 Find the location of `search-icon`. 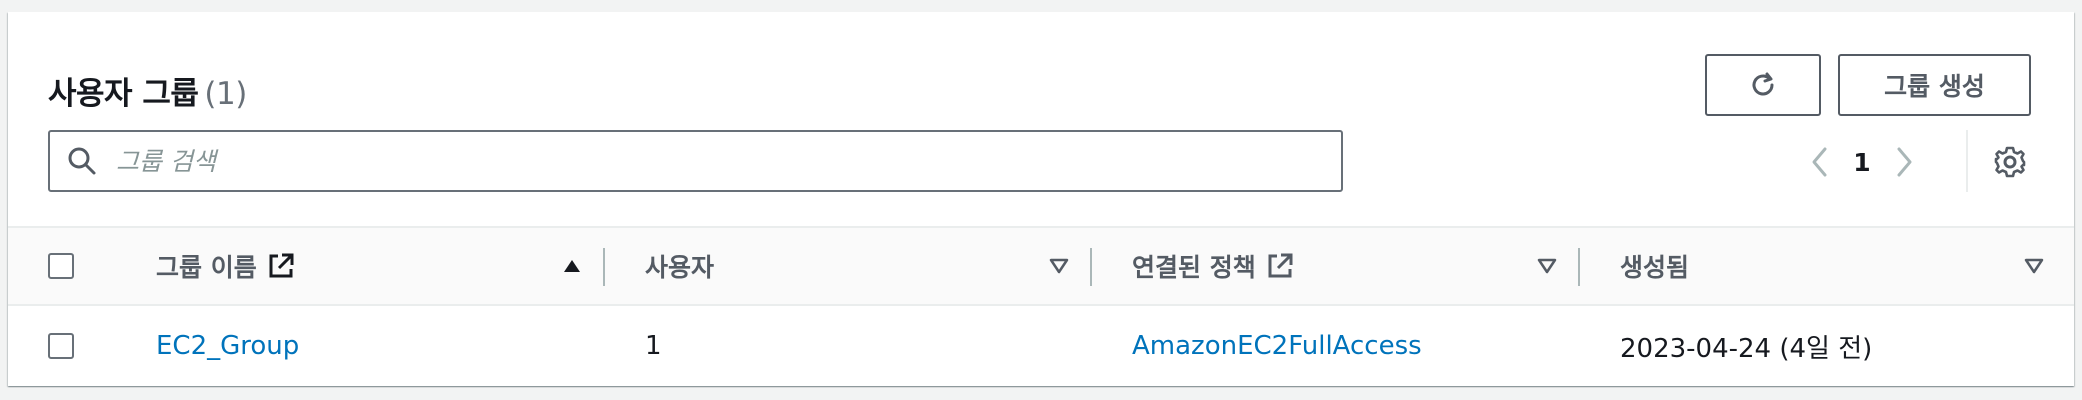

search-icon is located at coordinates (82, 161).